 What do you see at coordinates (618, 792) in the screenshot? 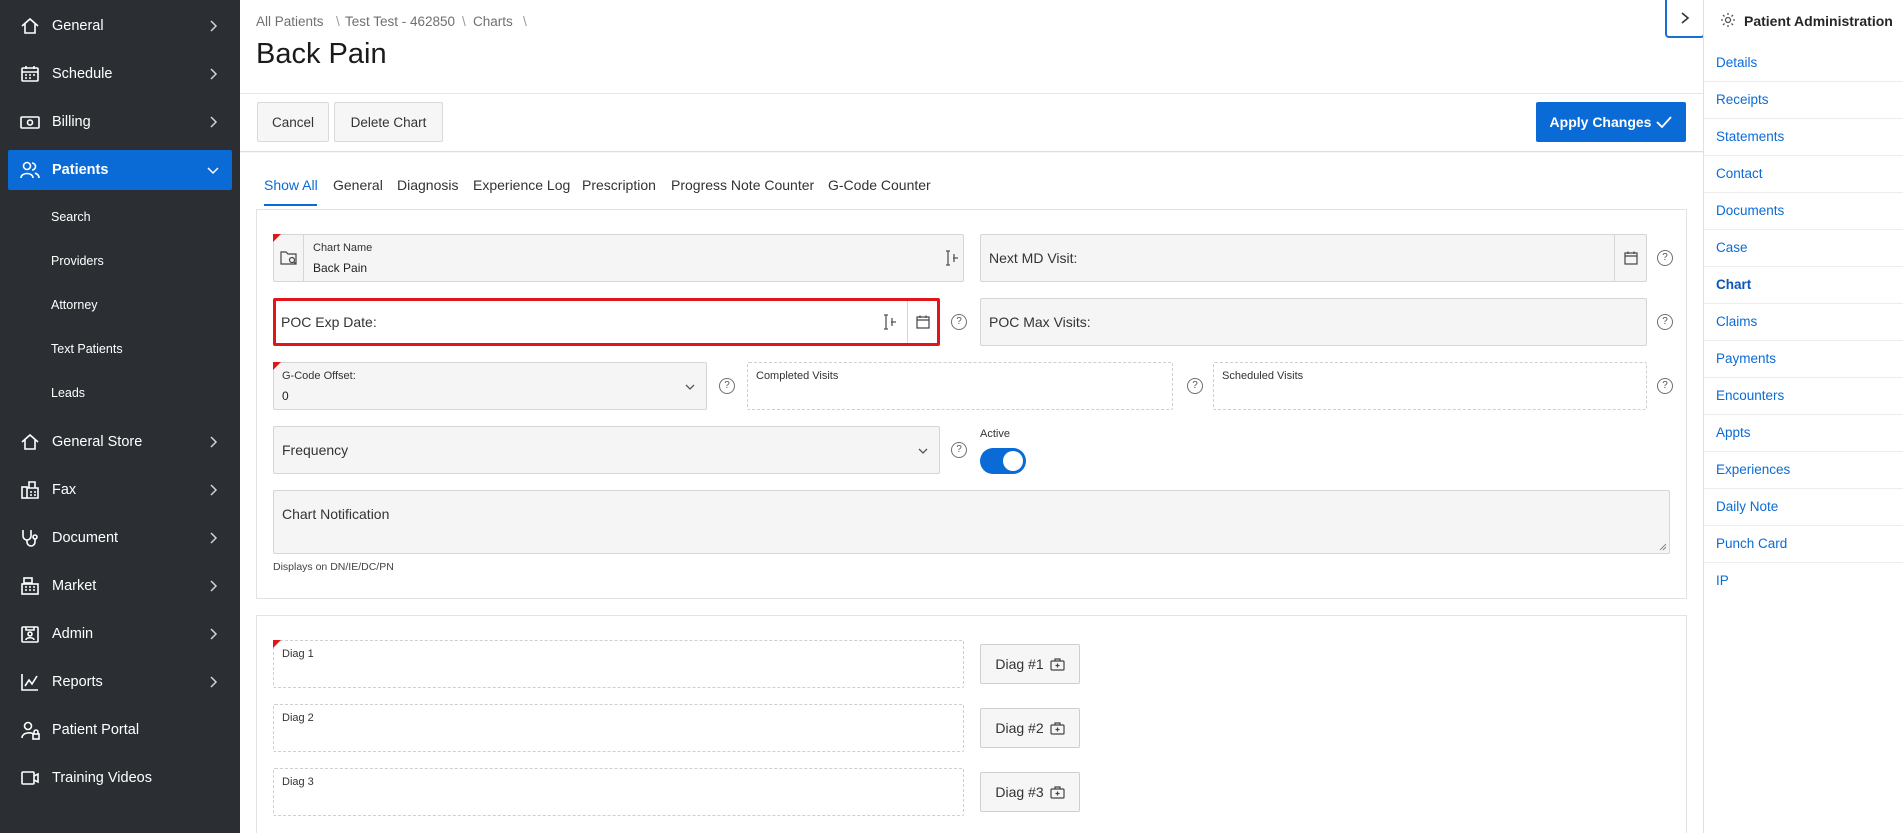
I see `diag-3-field: Diag 3` at bounding box center [618, 792].